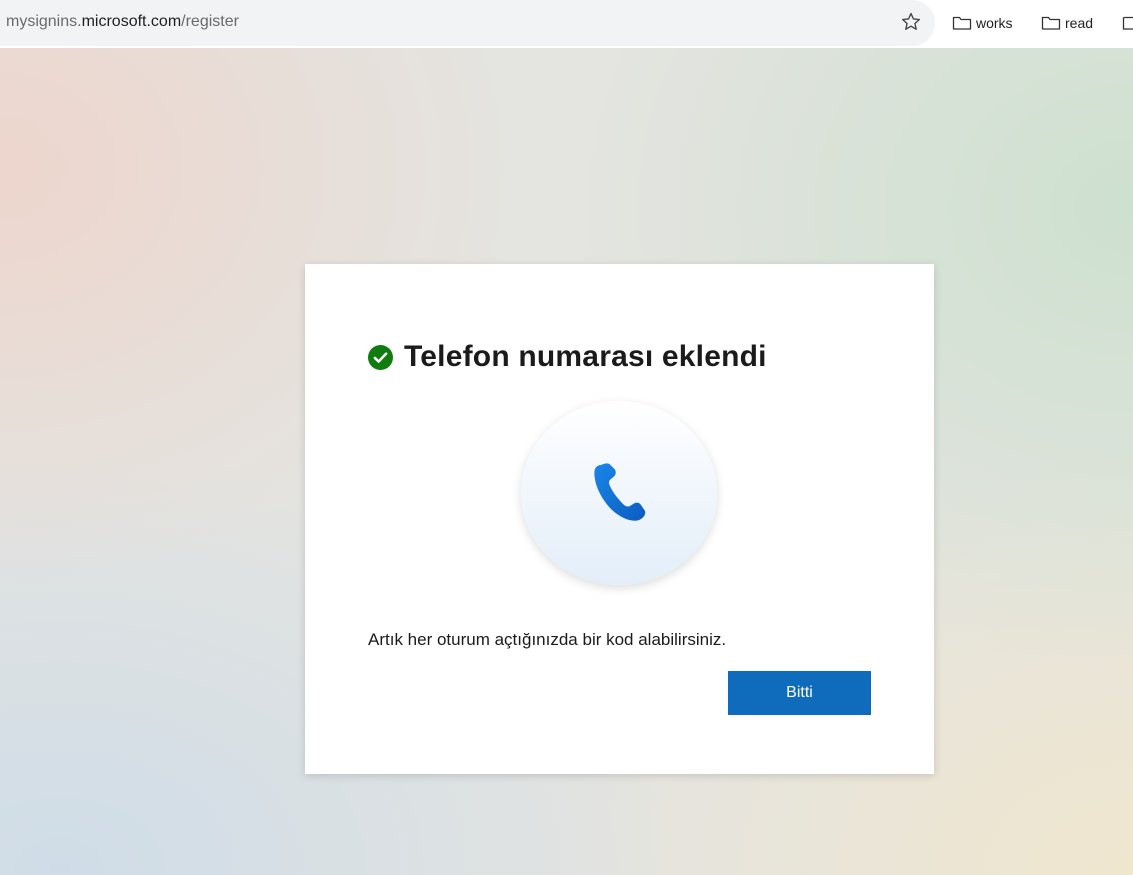  What do you see at coordinates (585, 356) in the screenshot?
I see `page-title: Telefon numarası eklendi` at bounding box center [585, 356].